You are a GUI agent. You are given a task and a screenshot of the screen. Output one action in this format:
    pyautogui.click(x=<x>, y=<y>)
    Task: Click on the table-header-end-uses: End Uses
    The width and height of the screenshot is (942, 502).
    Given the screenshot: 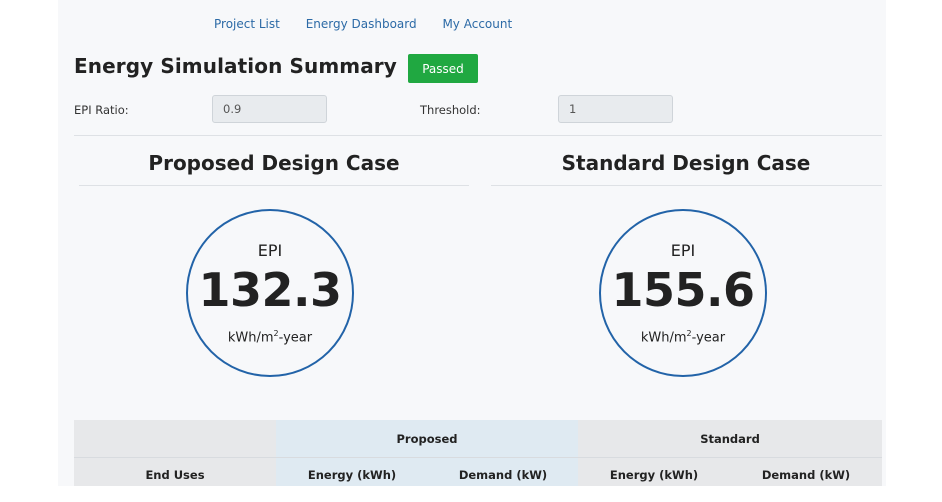 What is the action you would take?
    pyautogui.click(x=175, y=471)
    